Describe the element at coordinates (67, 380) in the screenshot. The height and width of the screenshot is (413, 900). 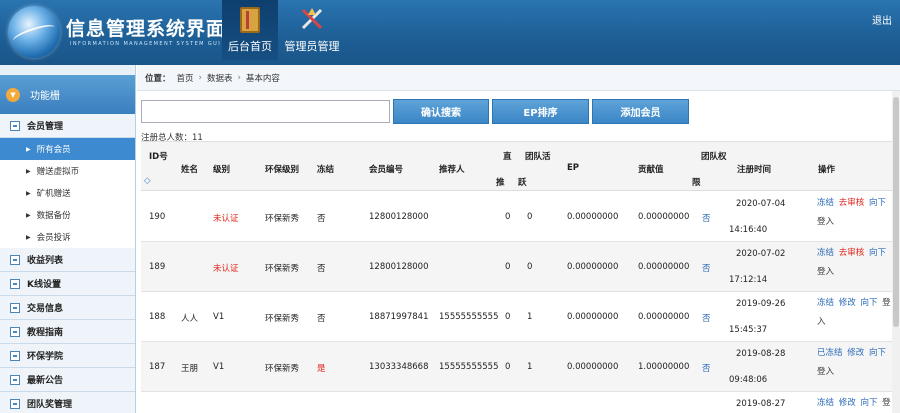
I see `sidebar-section-notice: 最新公告` at that location.